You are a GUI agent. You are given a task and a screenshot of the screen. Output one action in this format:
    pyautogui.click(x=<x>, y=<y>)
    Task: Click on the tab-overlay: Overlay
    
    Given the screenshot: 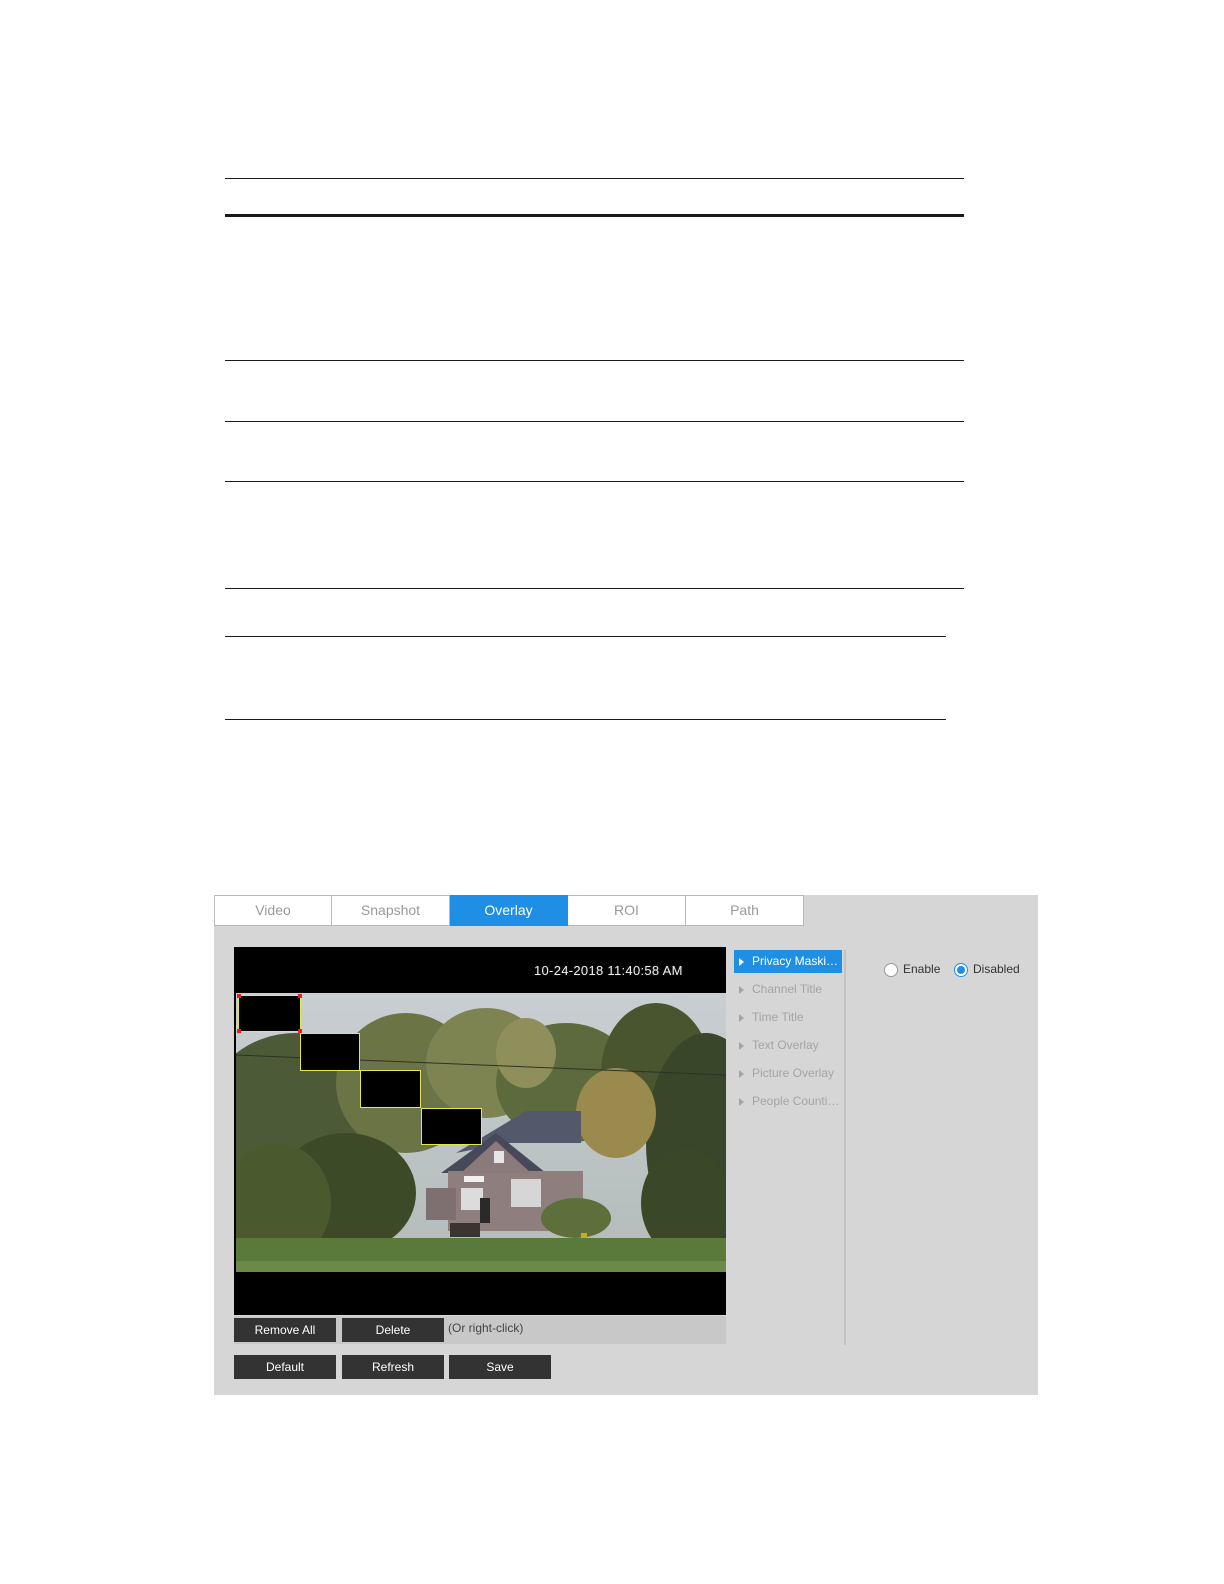 What is the action you would take?
    pyautogui.click(x=509, y=910)
    